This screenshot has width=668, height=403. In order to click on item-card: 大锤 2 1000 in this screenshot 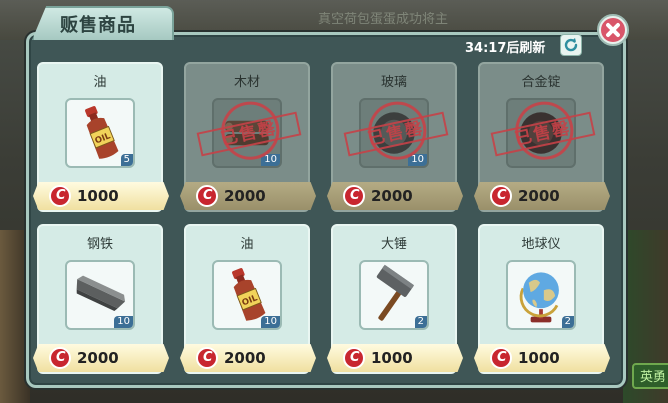, I will do `click(395, 299)`.